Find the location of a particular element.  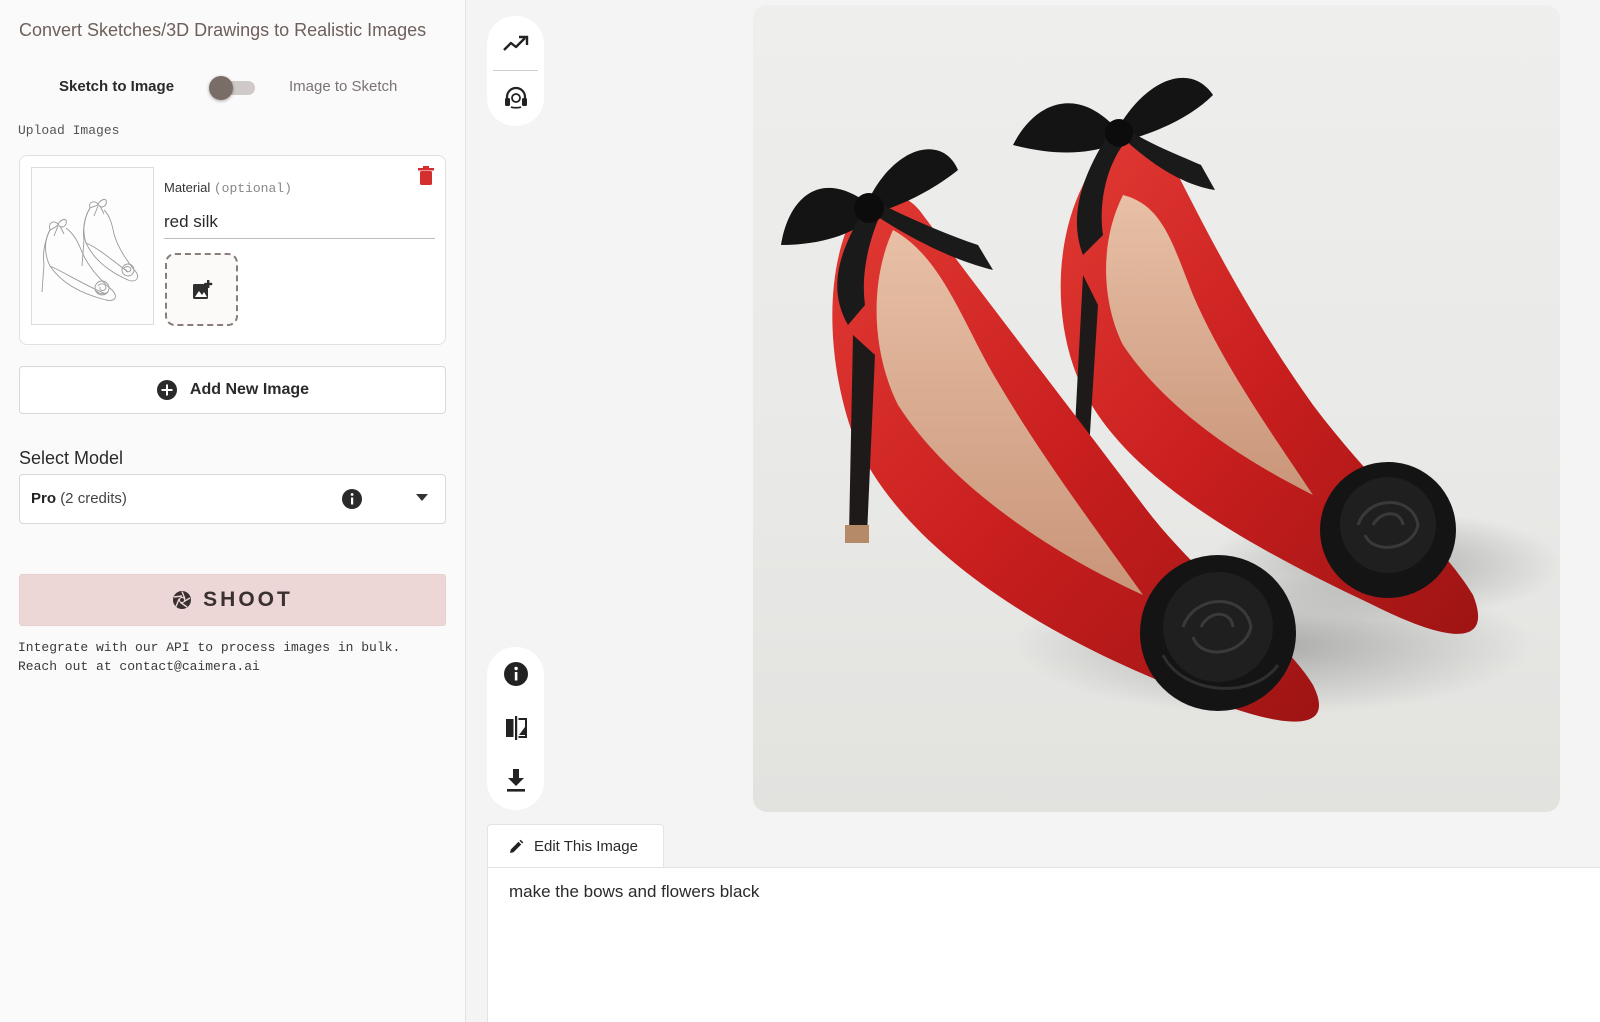

toolbar-bottom is located at coordinates (515, 728).